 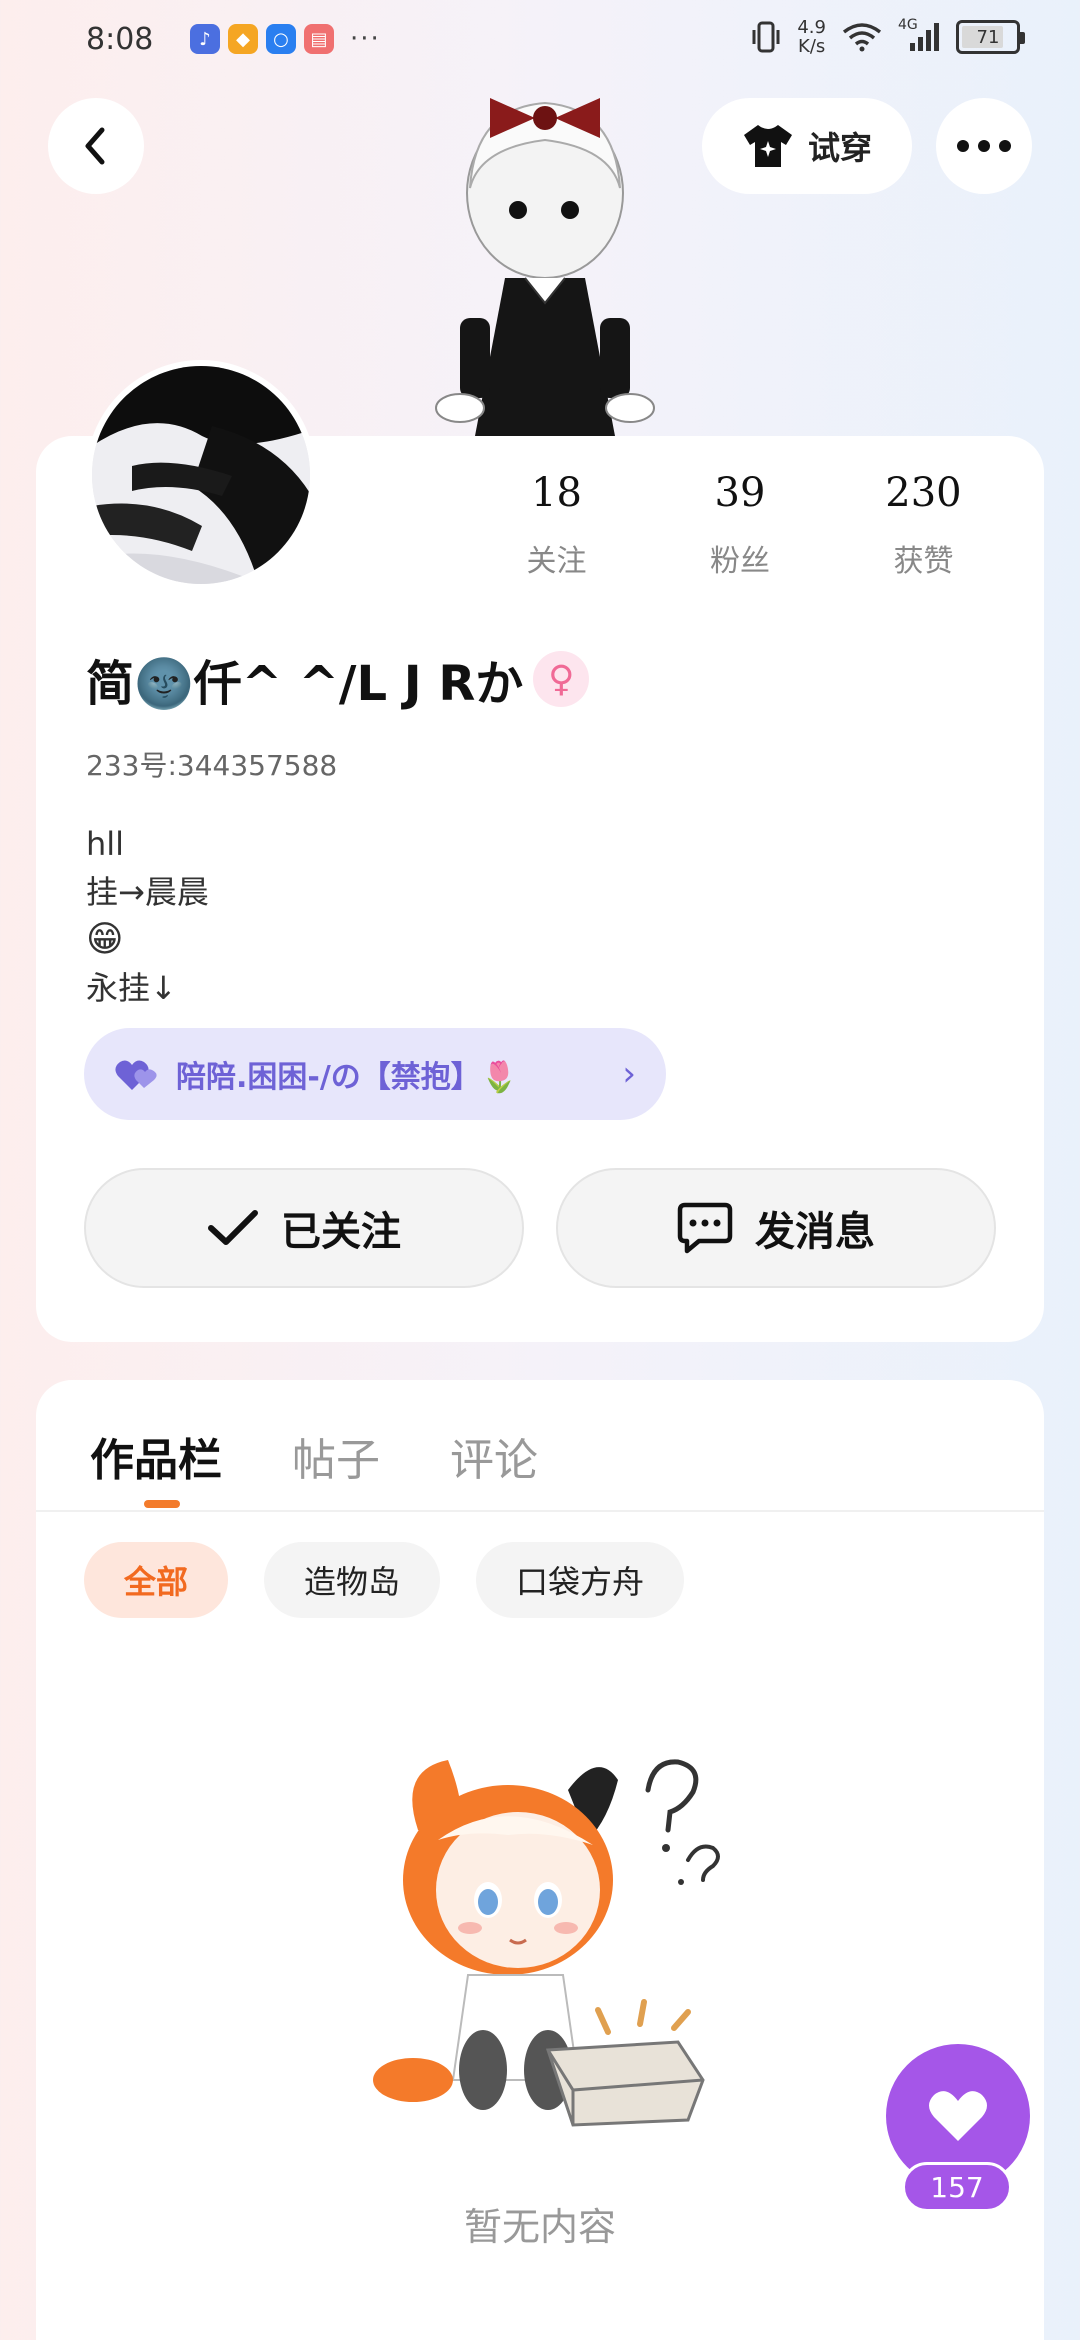 I want to click on battery-indicator: 71, so click(x=990, y=37).